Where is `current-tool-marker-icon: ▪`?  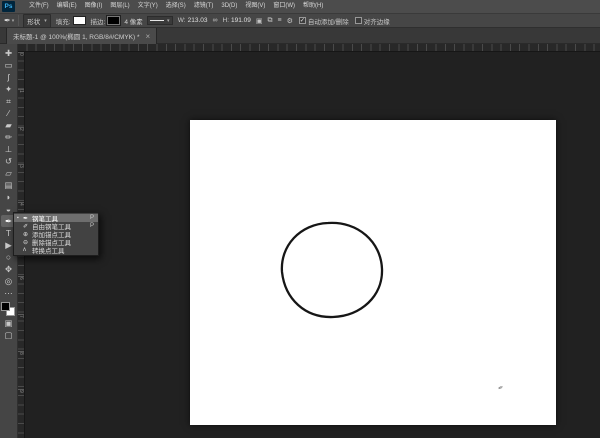
current-tool-marker-icon: ▪ is located at coordinates (18, 218).